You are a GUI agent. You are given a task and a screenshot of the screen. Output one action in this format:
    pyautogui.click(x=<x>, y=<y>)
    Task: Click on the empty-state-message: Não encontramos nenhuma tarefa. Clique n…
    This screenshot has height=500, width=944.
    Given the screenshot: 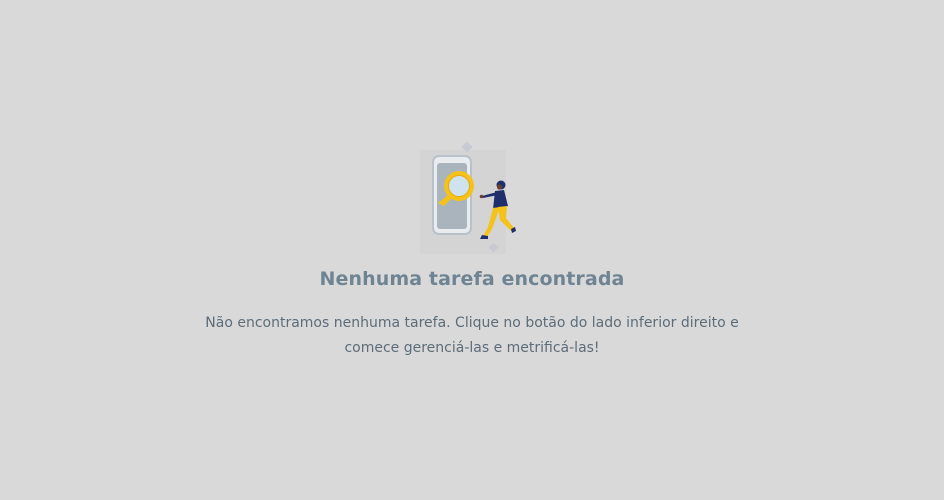 What is the action you would take?
    pyautogui.click(x=472, y=335)
    